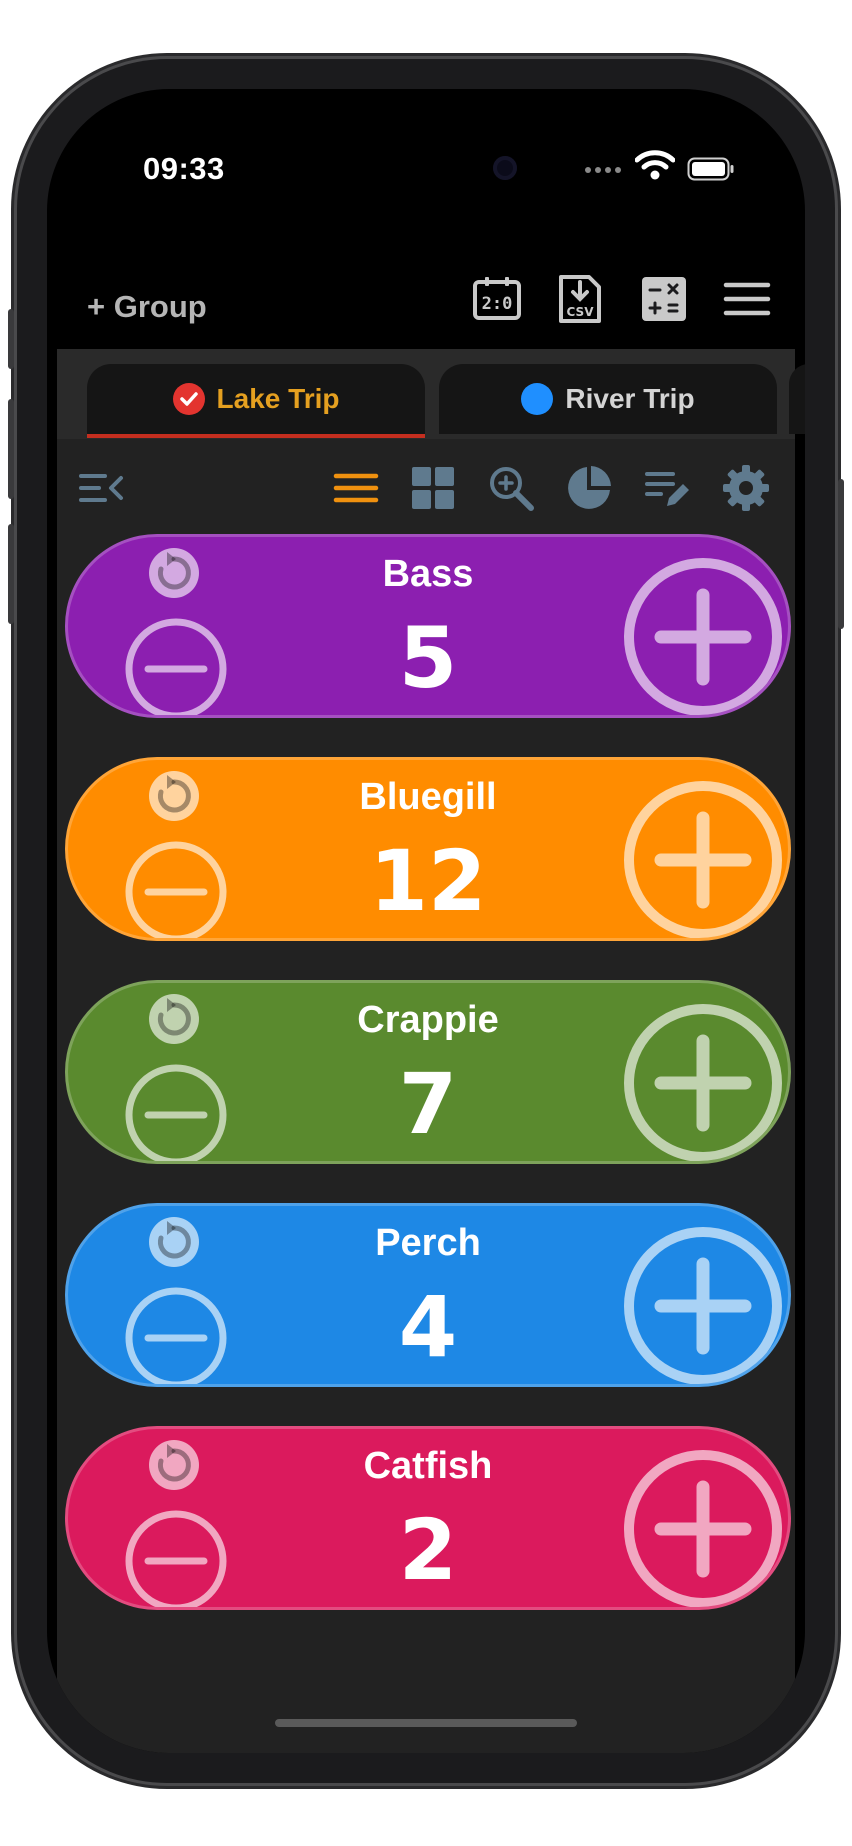  I want to click on tab-overflow, so click(797, 399).